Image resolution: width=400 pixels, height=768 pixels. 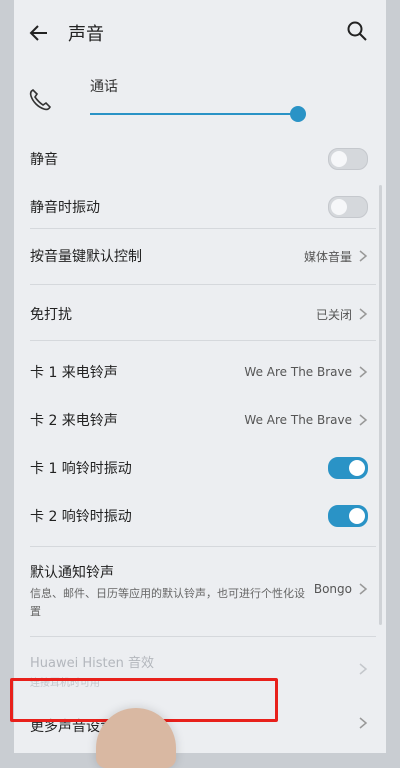 I want to click on slider-track, so click(x=195, y=114).